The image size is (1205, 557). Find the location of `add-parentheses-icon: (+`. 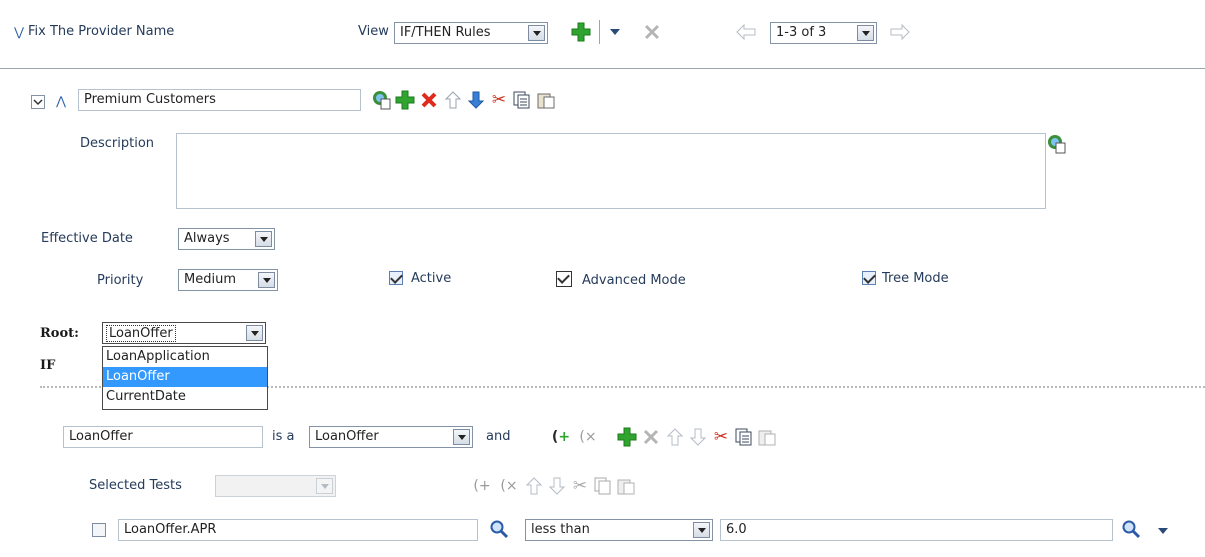

add-parentheses-icon: (+ is located at coordinates (561, 437).